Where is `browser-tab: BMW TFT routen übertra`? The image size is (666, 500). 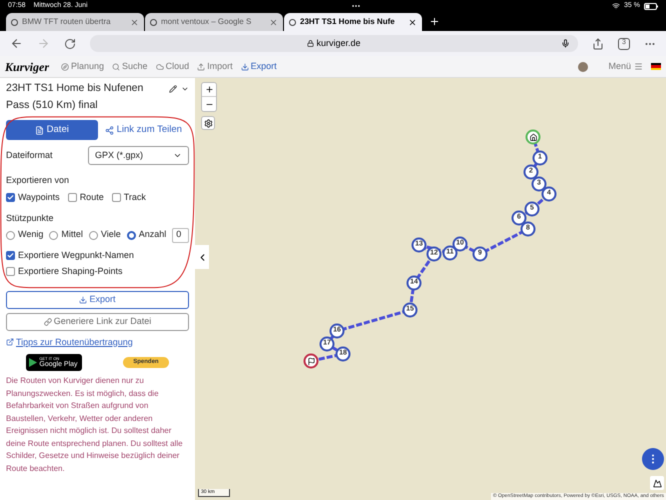
browser-tab: BMW TFT routen übertra is located at coordinates (75, 22).